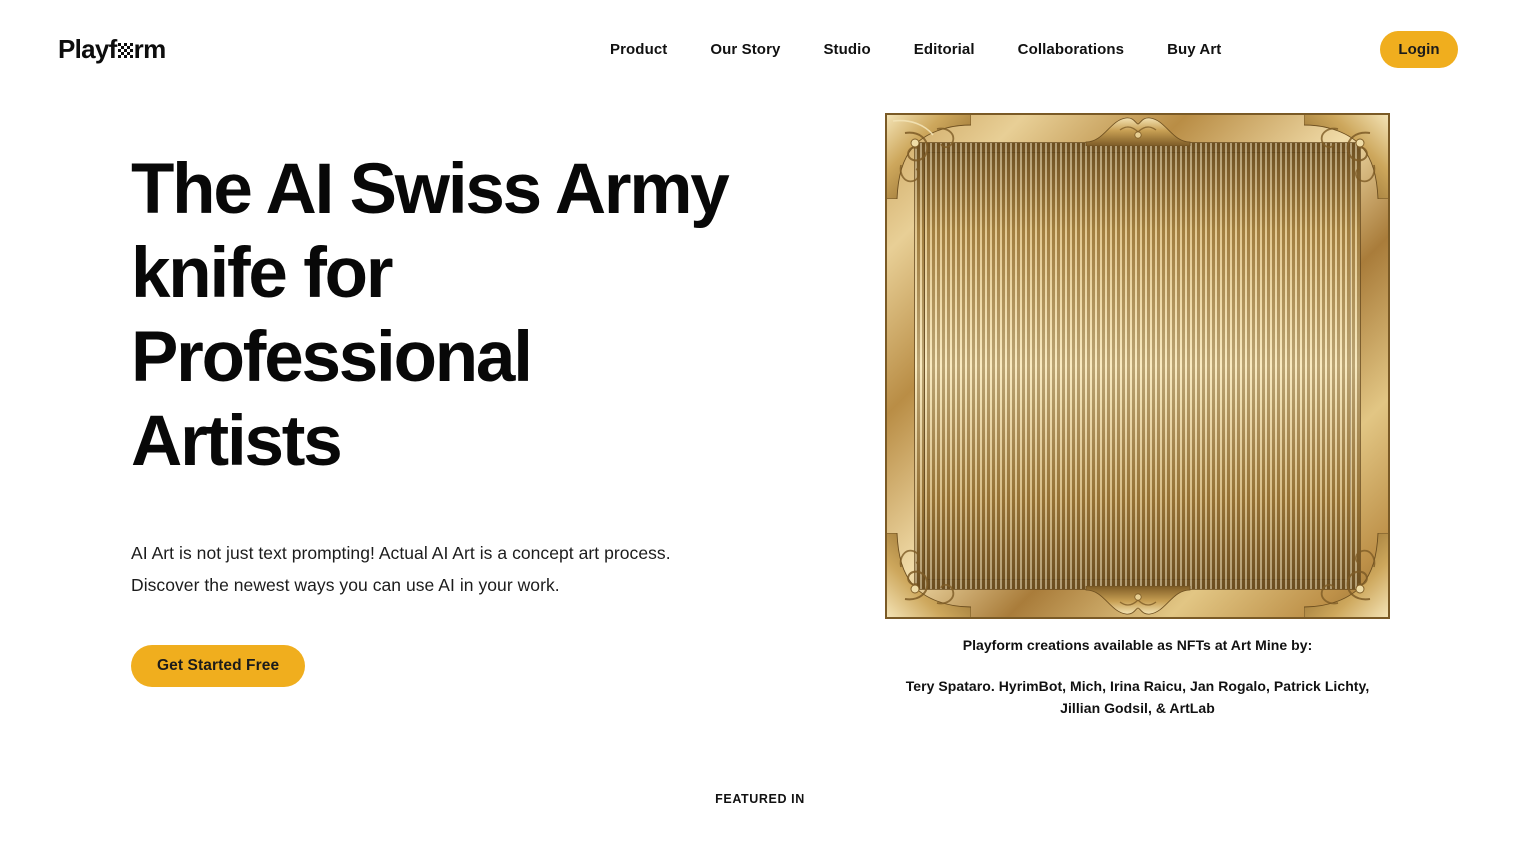  I want to click on nav-item-studio: Studio, so click(846, 49).